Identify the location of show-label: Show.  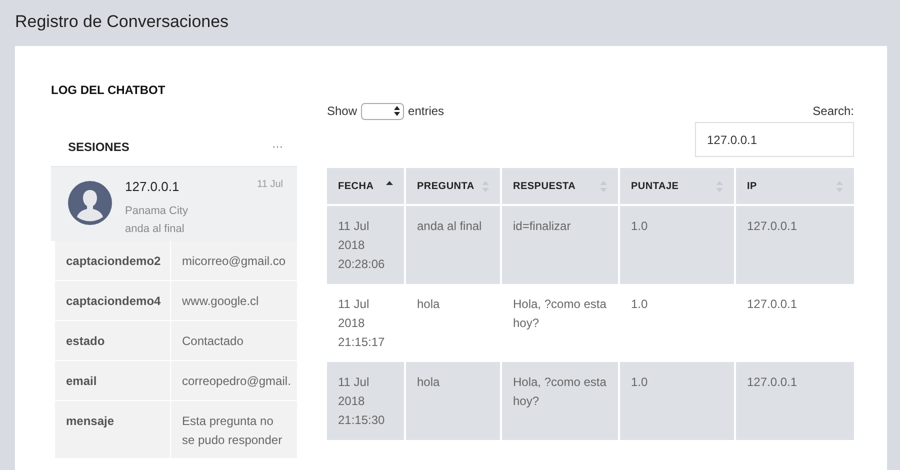
(342, 111).